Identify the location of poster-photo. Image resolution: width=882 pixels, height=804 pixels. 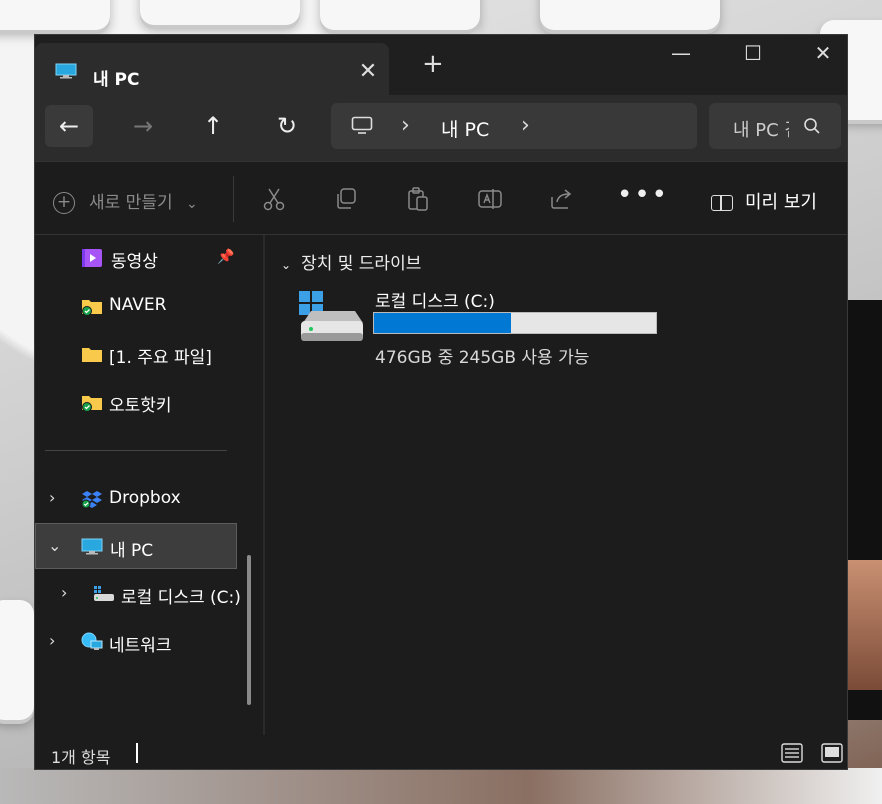
(865, 625).